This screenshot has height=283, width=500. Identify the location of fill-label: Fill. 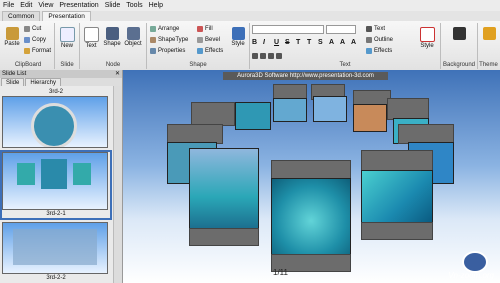
(209, 29).